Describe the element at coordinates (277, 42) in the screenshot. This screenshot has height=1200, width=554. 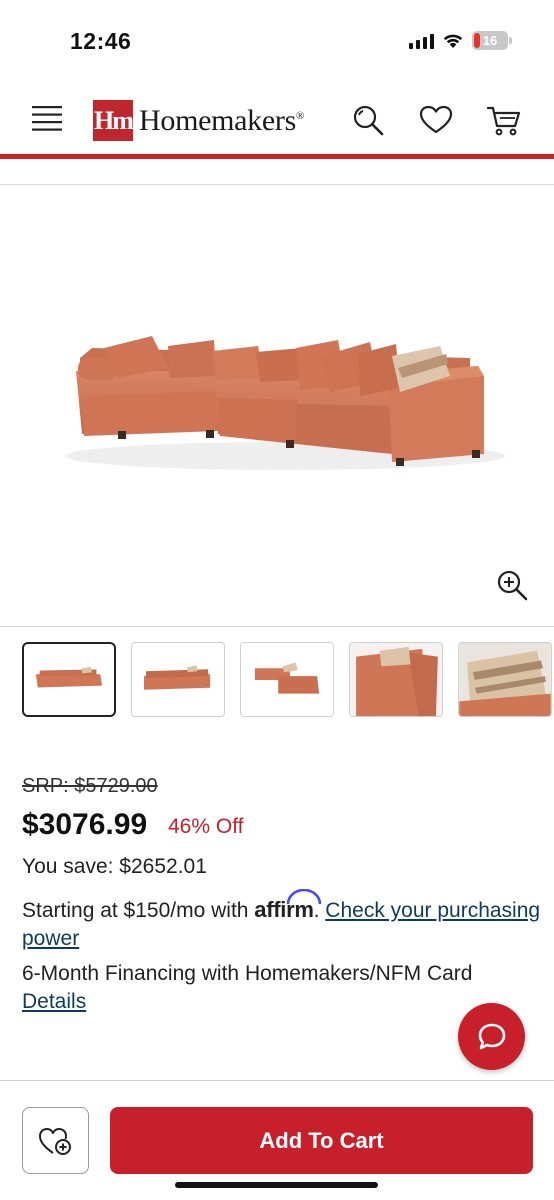
I see `status-bar: 12:46 16` at that location.